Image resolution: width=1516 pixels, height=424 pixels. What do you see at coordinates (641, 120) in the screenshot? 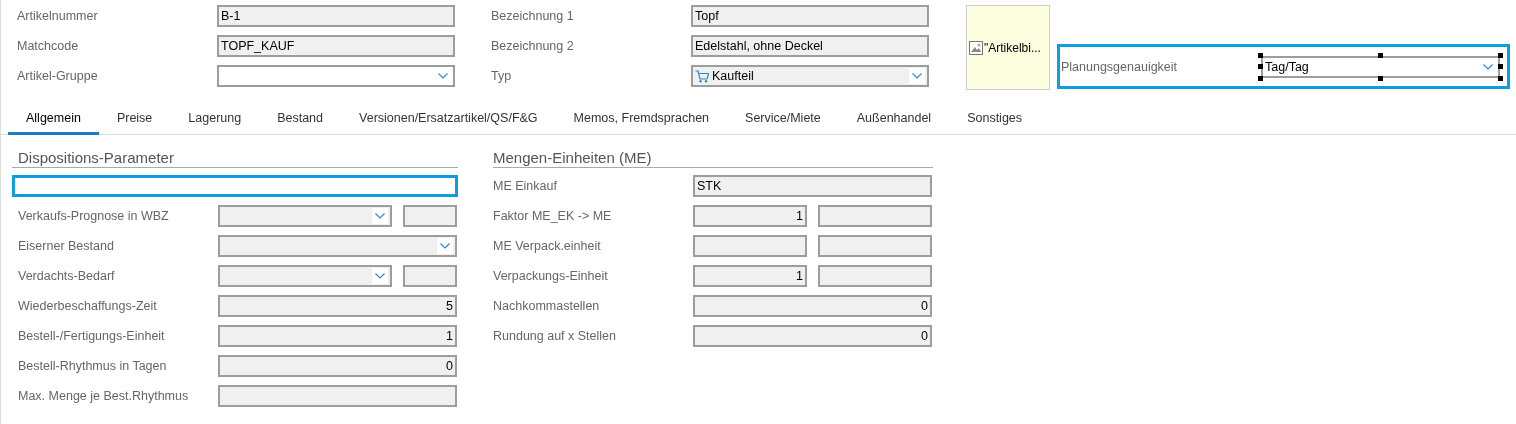
I see `tab: Memos, Fremdsprachen` at bounding box center [641, 120].